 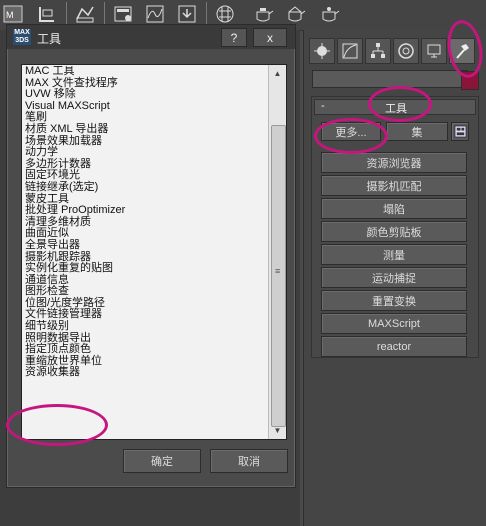 I want to click on highlight-mark-resource-collector, so click(x=57, y=425).